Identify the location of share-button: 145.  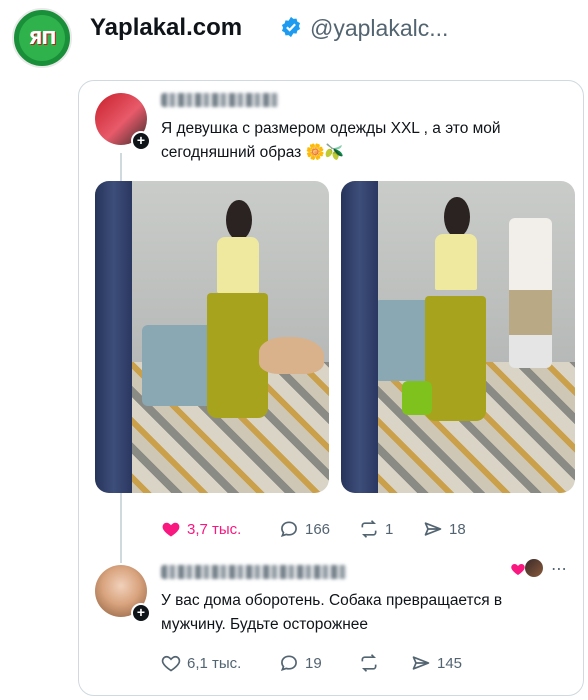
(436, 663).